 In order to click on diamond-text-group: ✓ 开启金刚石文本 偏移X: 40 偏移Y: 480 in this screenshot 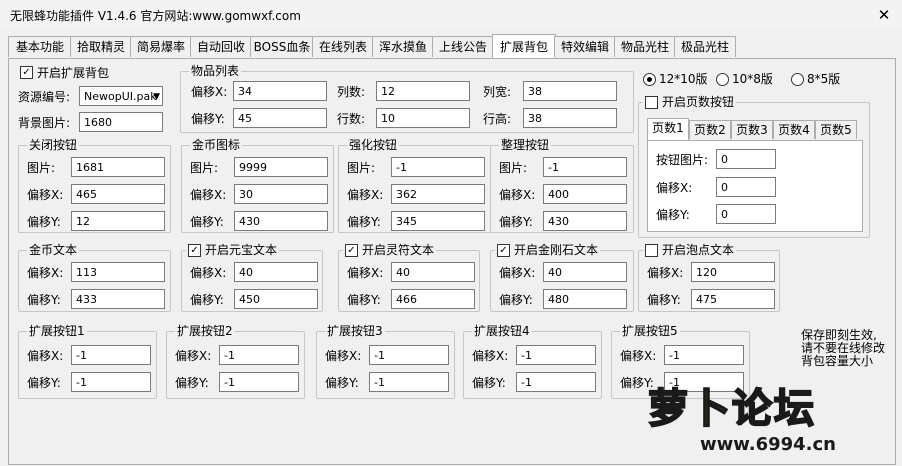, I will do `click(562, 277)`.